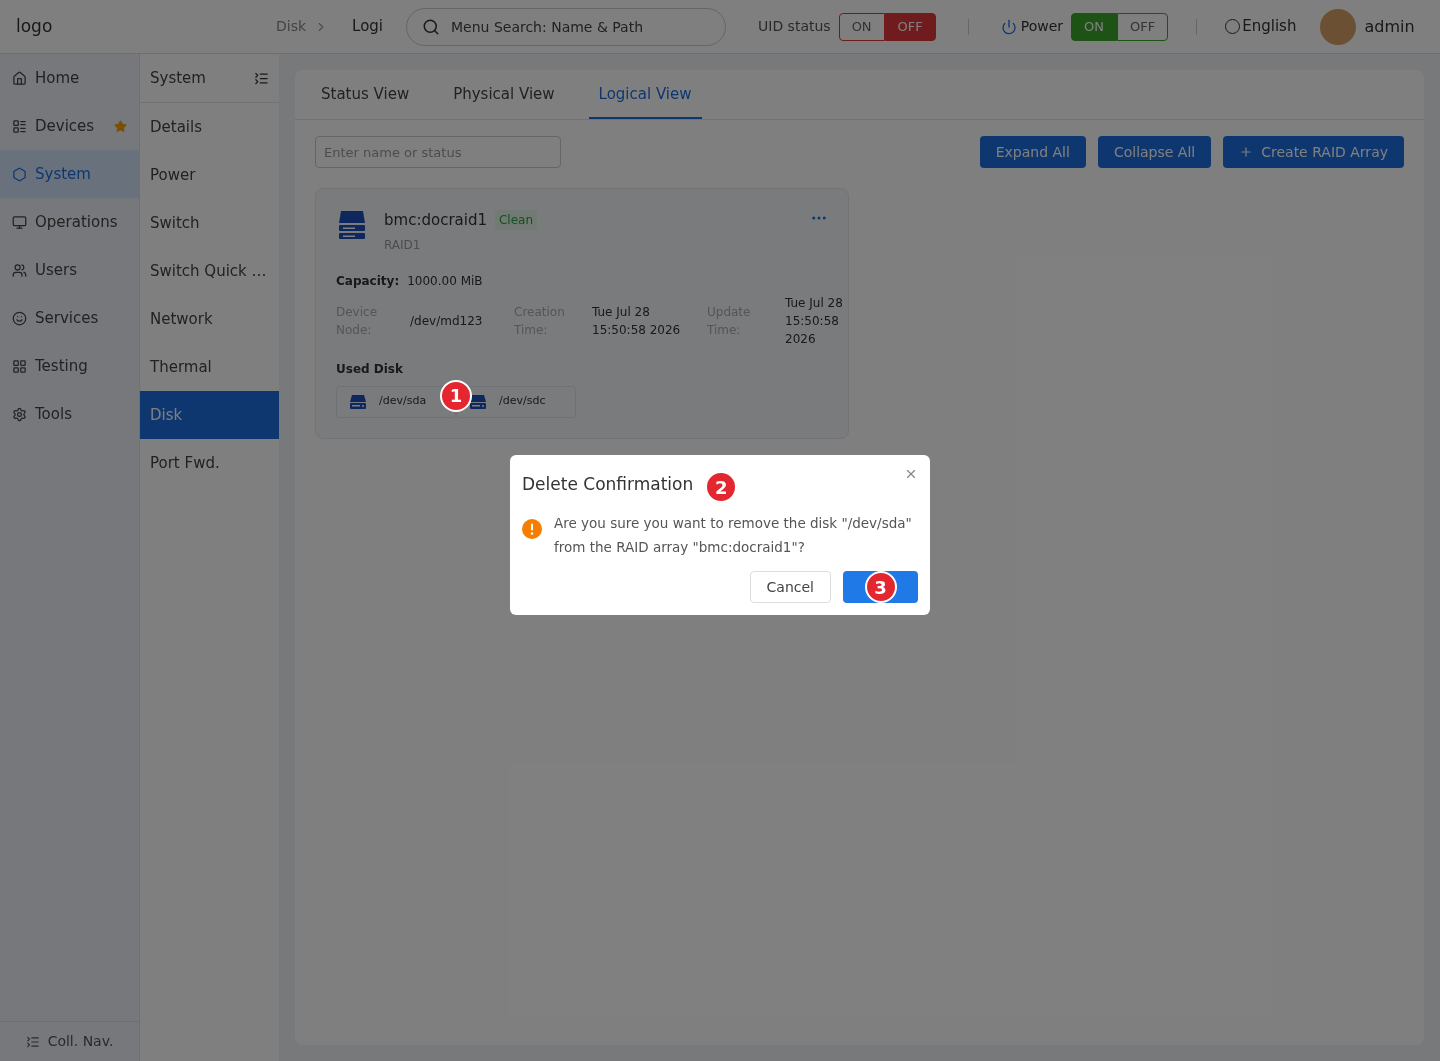  Describe the element at coordinates (370, 369) in the screenshot. I see `used-disk-label: Used Disk` at that location.